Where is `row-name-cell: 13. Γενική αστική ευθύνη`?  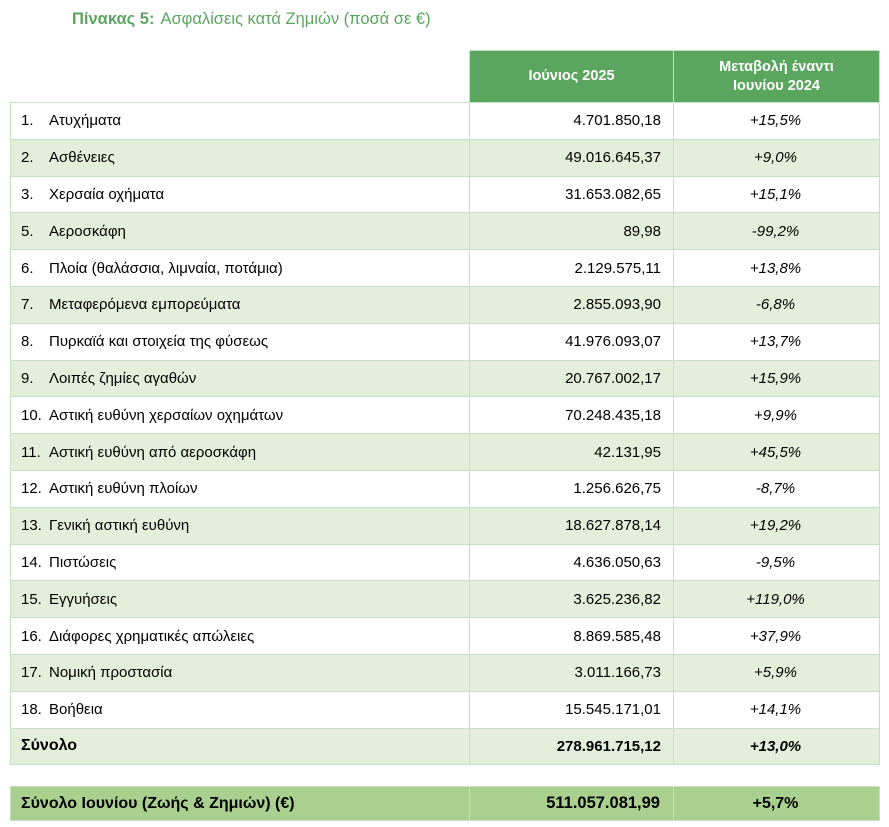 row-name-cell: 13. Γενική αστική ευθύνη is located at coordinates (240, 525).